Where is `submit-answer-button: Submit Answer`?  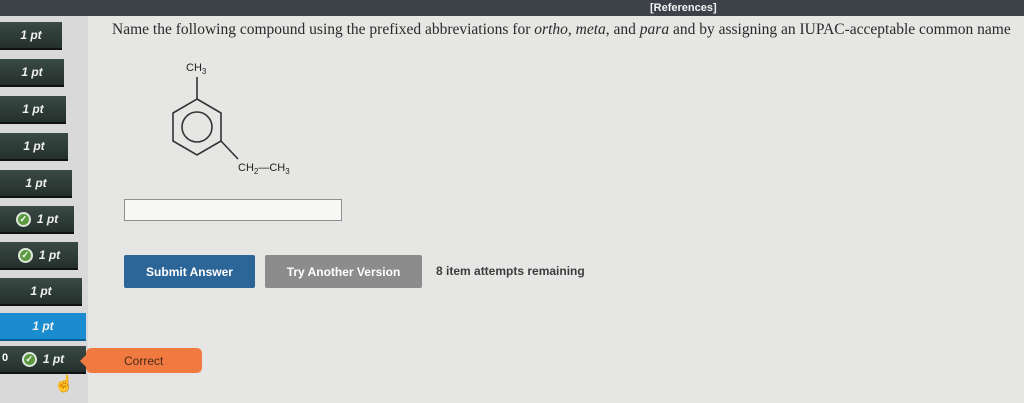
submit-answer-button: Submit Answer is located at coordinates (189, 271).